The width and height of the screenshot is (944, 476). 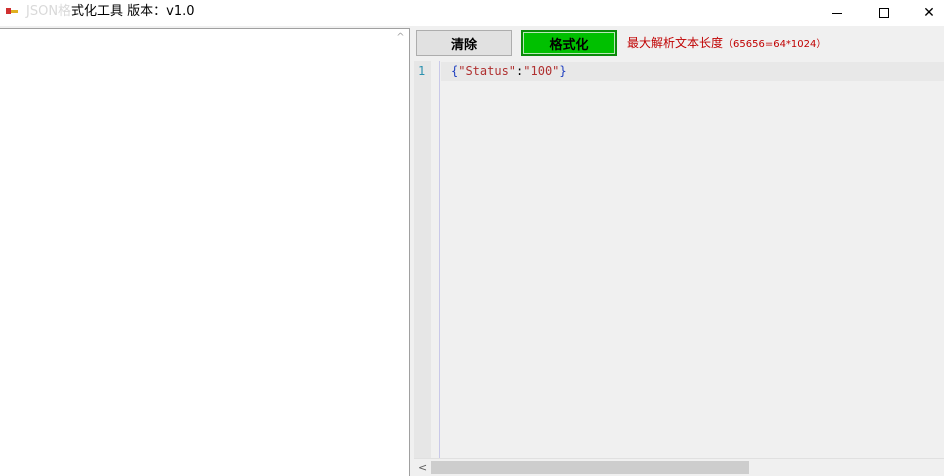 What do you see at coordinates (464, 43) in the screenshot?
I see `clear-button: 清除` at bounding box center [464, 43].